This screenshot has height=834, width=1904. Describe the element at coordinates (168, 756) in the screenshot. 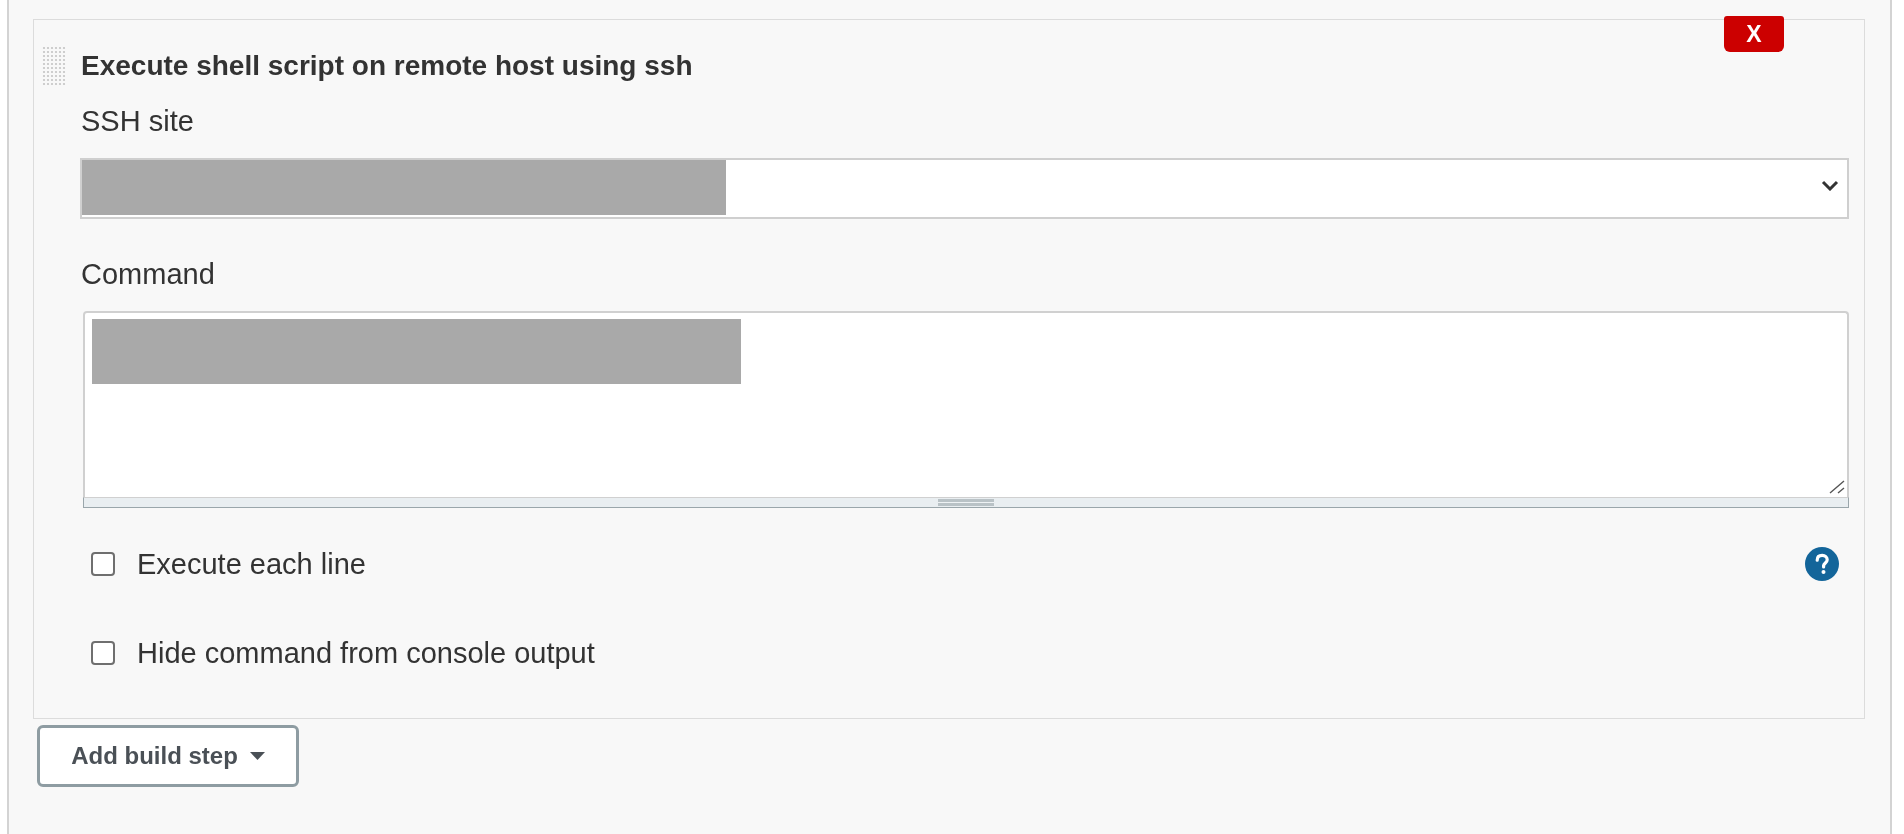

I see `add-build-step-button: Add build step` at that location.